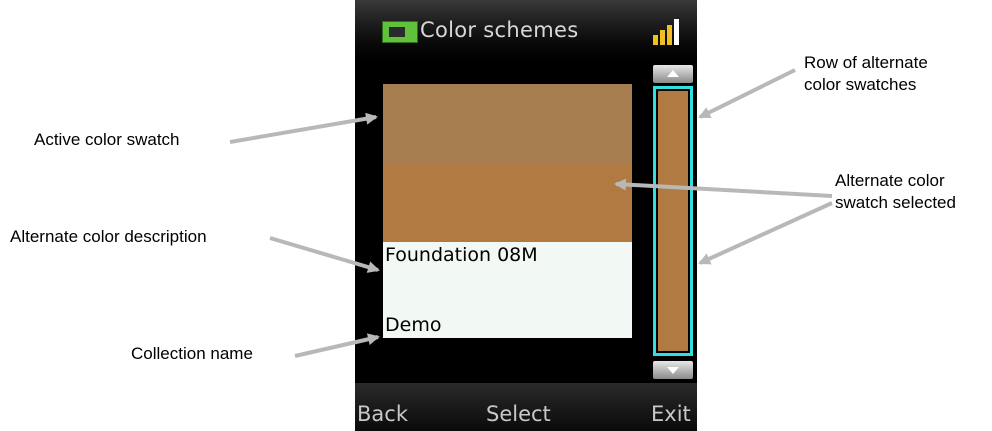 The image size is (992, 431). Describe the element at coordinates (303, 128) in the screenshot. I see `arrow-active-swatch` at that location.